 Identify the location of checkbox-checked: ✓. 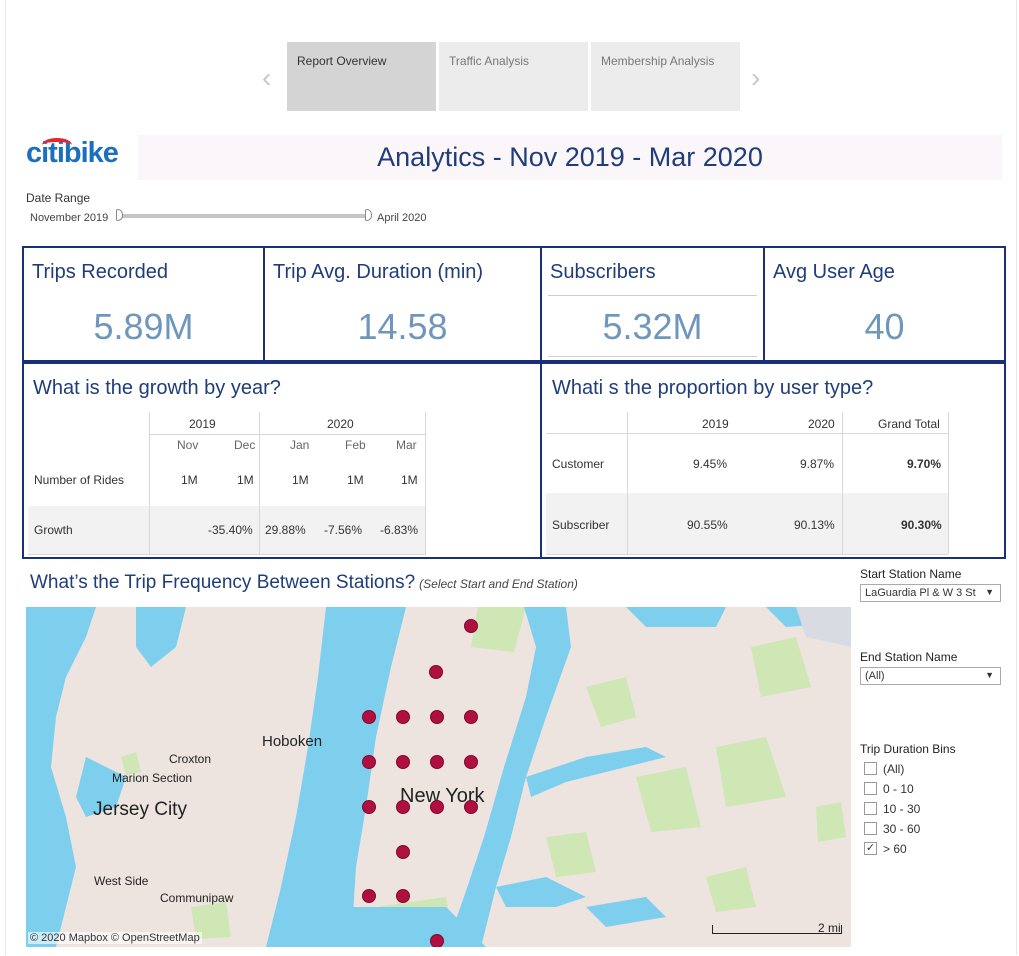
(870, 849).